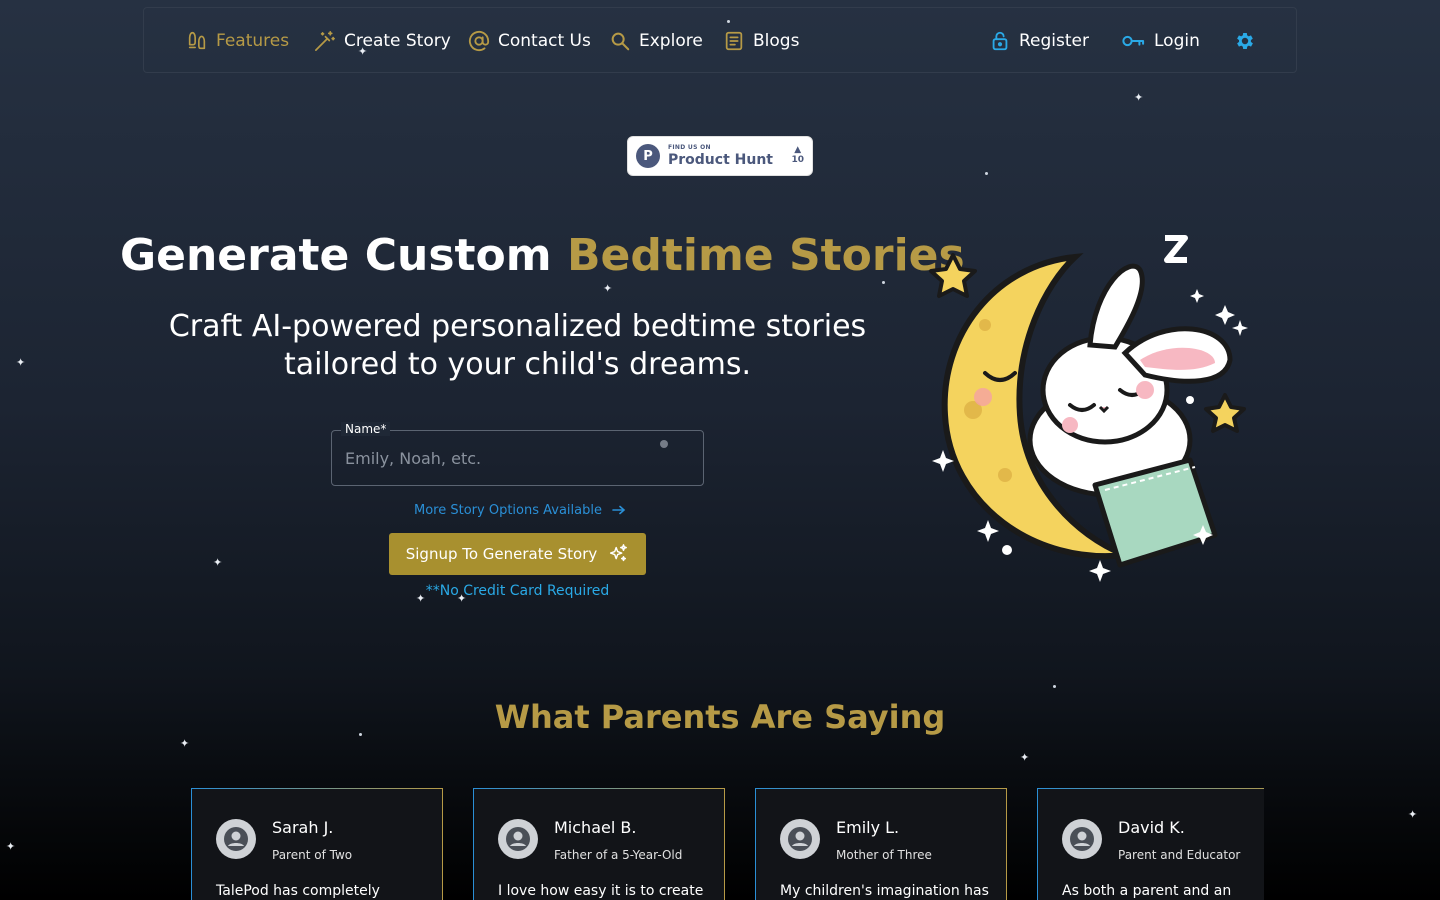 The width and height of the screenshot is (1440, 900). I want to click on nav-explore: Explore, so click(656, 41).